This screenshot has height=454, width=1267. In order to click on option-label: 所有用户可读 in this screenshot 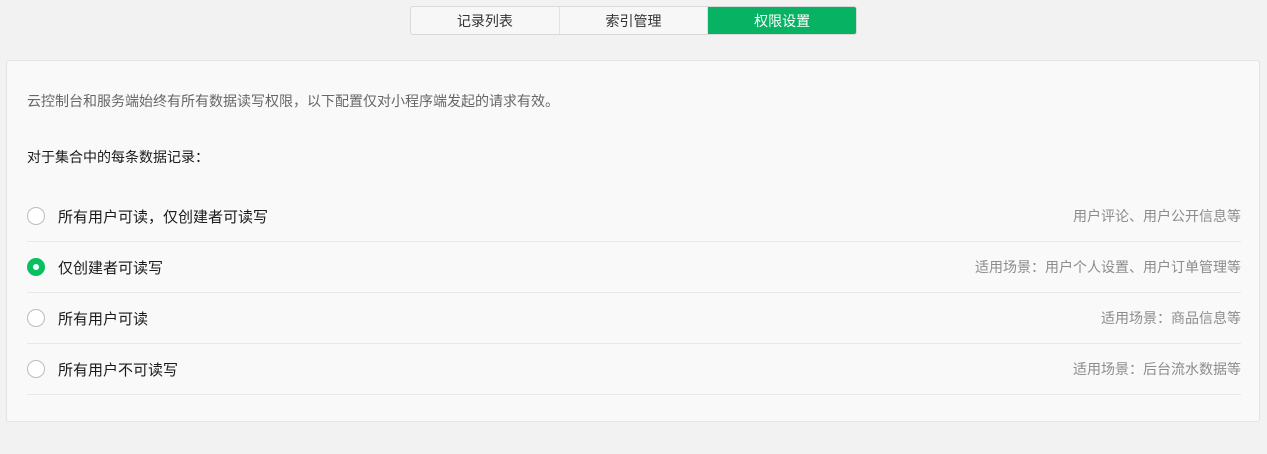, I will do `click(103, 318)`.